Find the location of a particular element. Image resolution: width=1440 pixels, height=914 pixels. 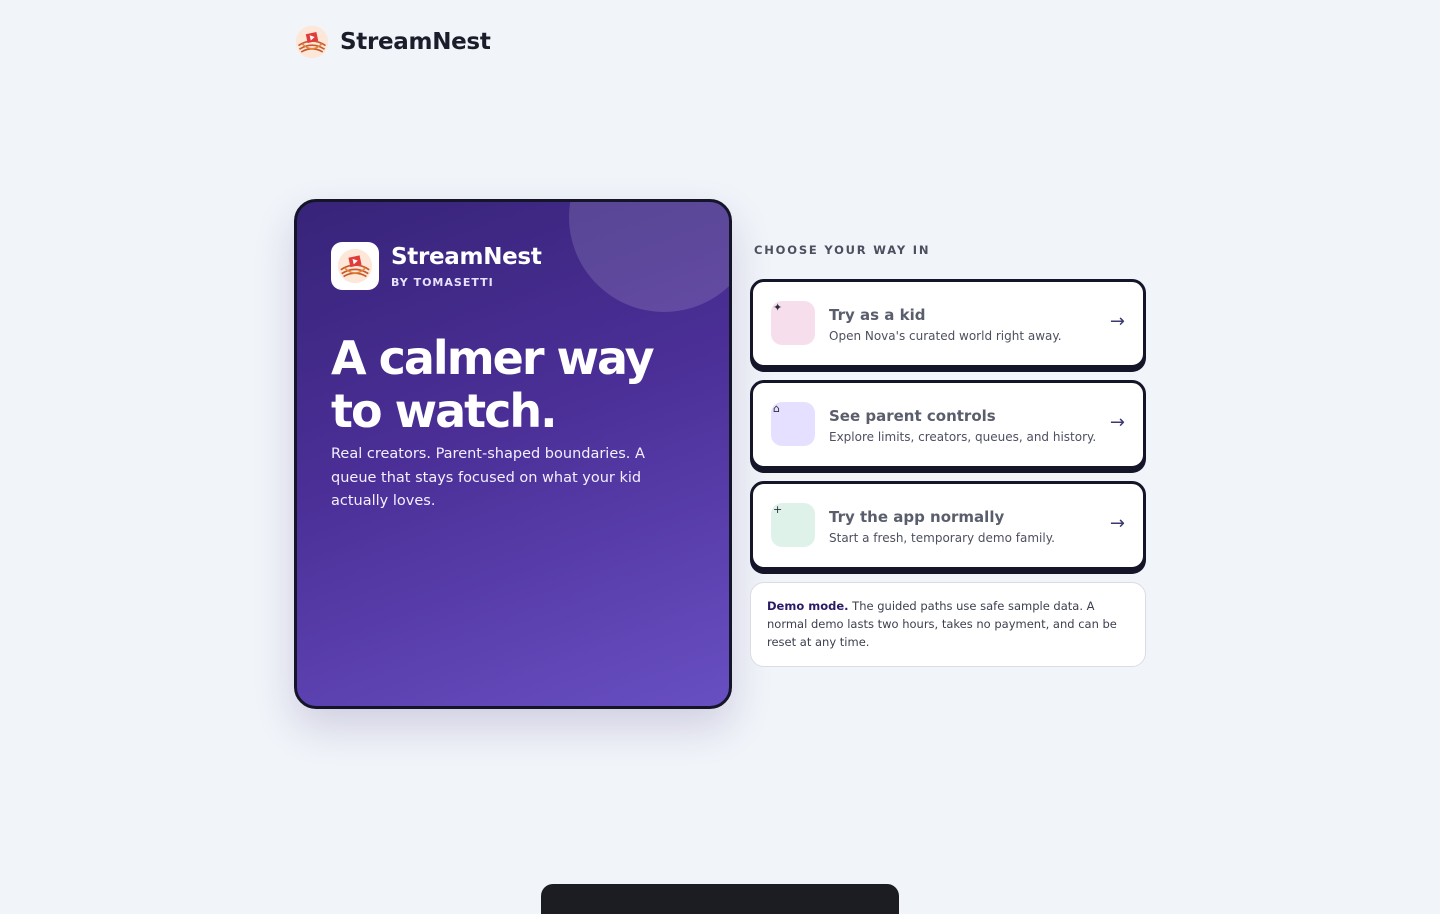

top-header: StreamNest is located at coordinates (392, 42).